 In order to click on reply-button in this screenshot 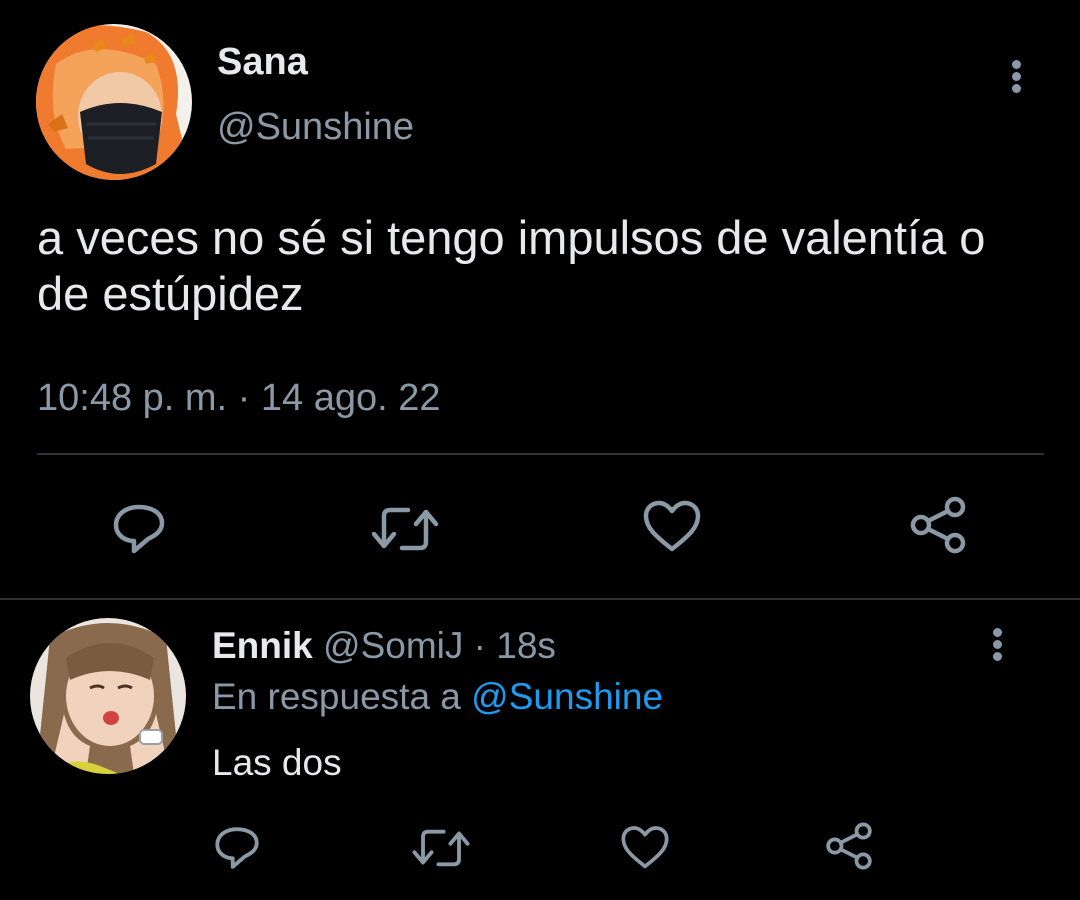, I will do `click(139, 529)`.